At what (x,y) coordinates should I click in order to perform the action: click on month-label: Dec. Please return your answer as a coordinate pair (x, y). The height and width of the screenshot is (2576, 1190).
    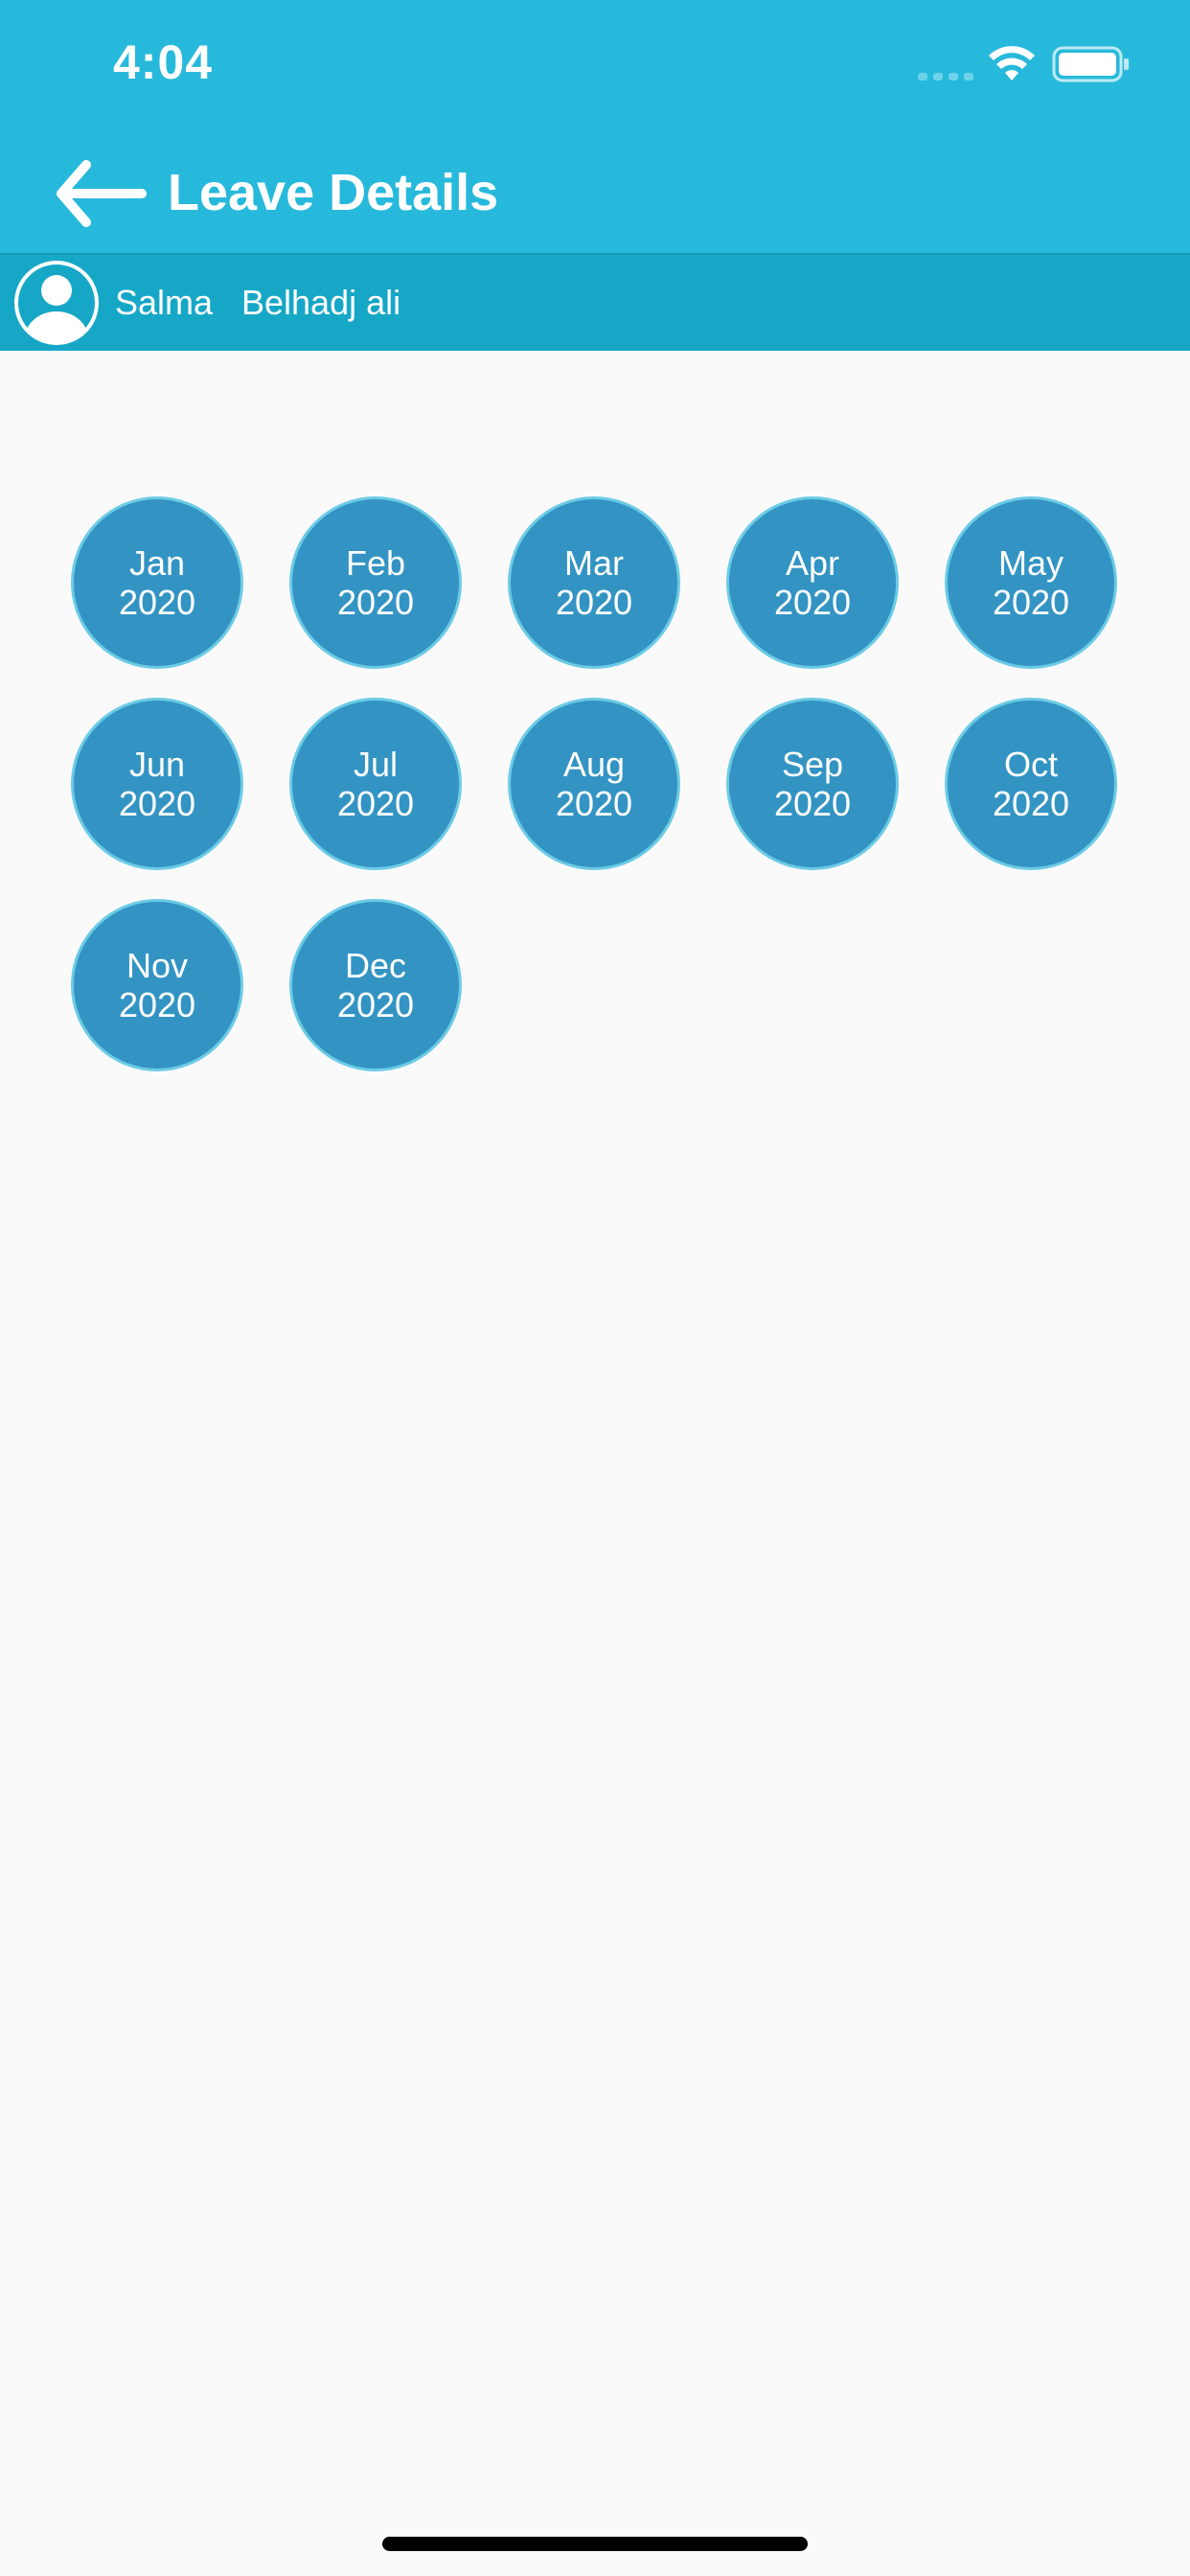
    Looking at the image, I should click on (375, 965).